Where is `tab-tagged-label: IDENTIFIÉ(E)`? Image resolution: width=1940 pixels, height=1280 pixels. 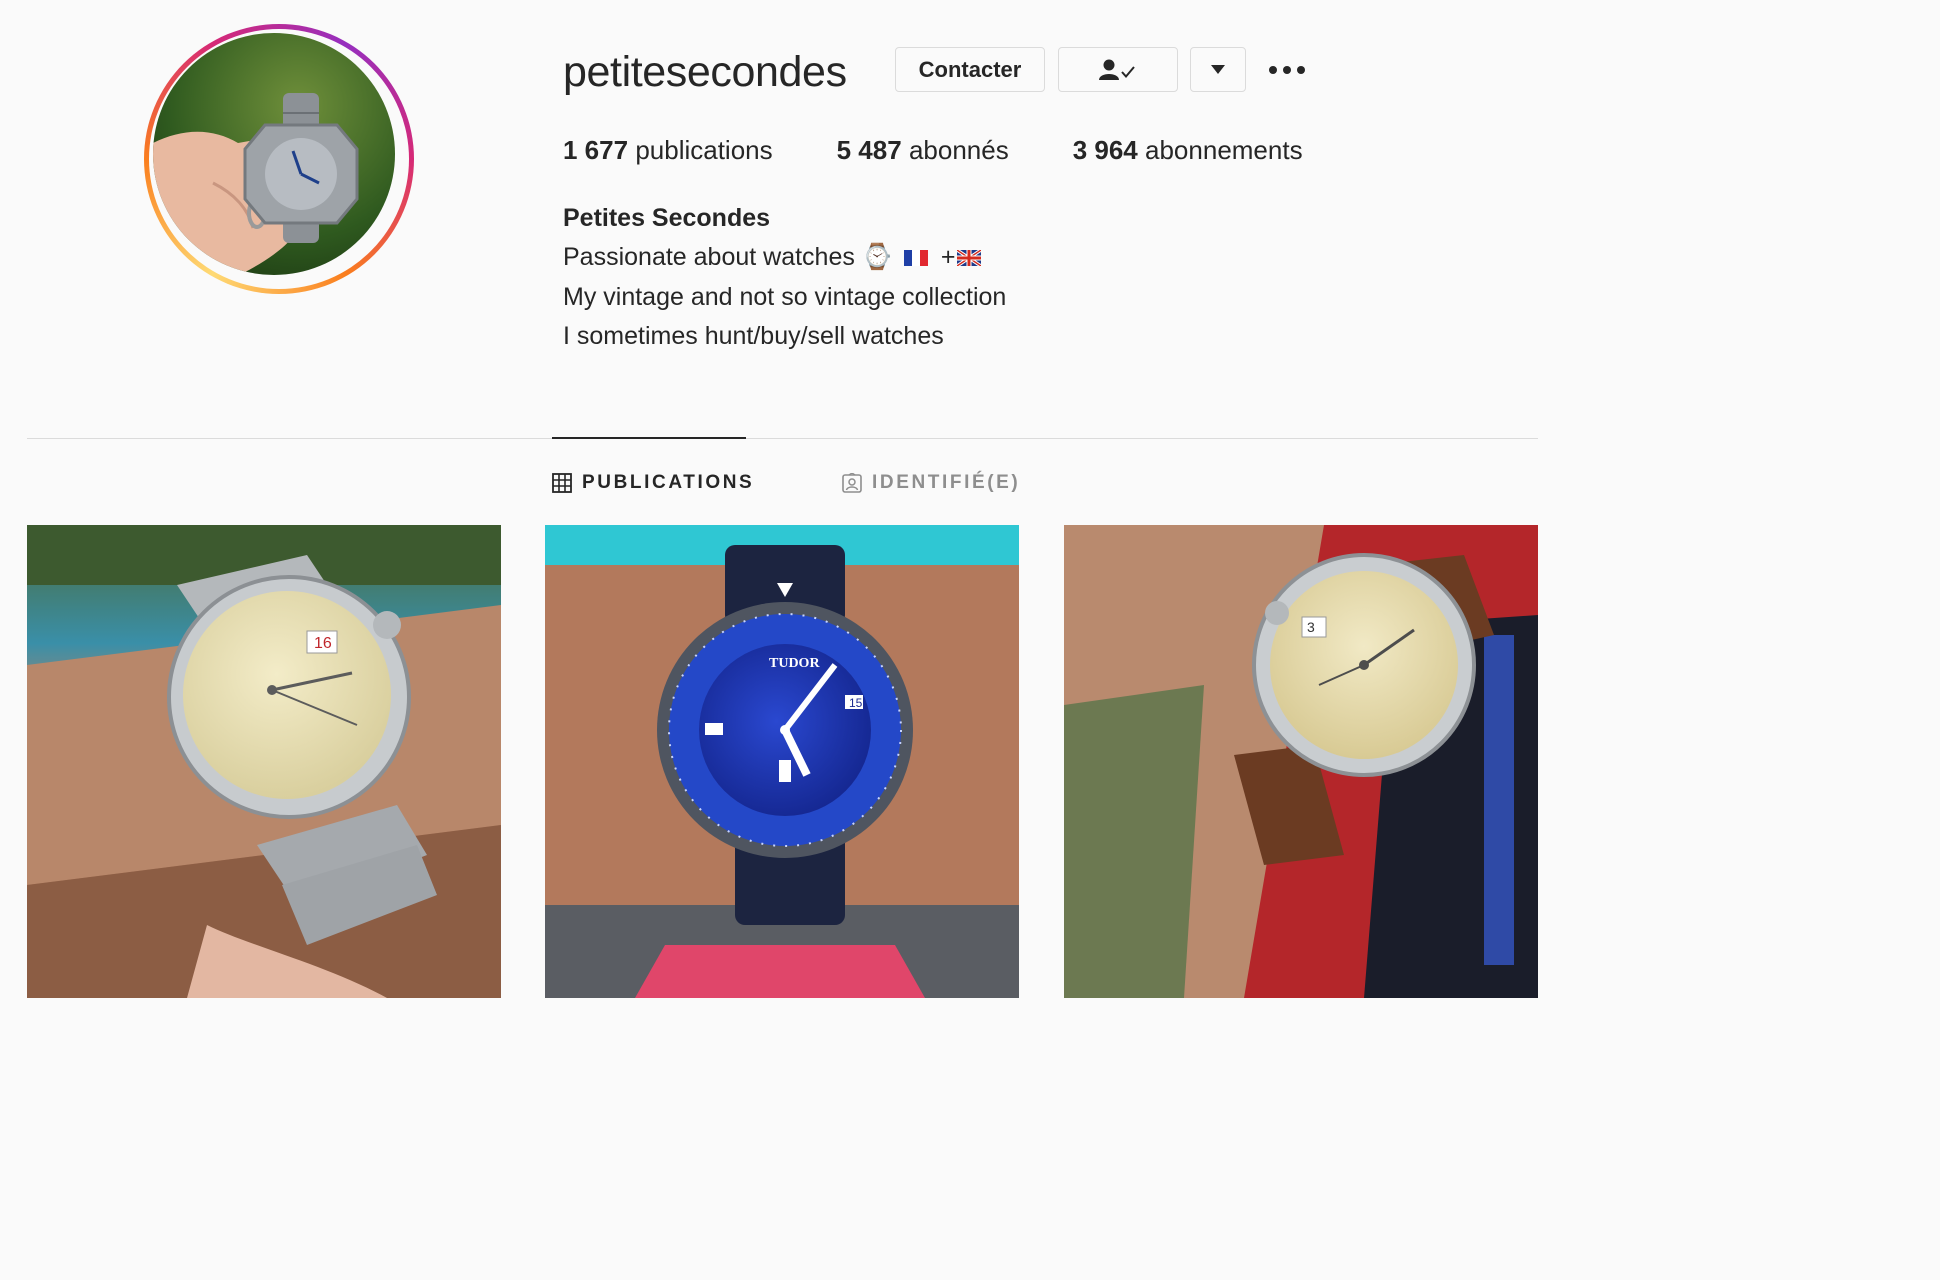
tab-tagged-label: IDENTIFIÉ(E) is located at coordinates (946, 482).